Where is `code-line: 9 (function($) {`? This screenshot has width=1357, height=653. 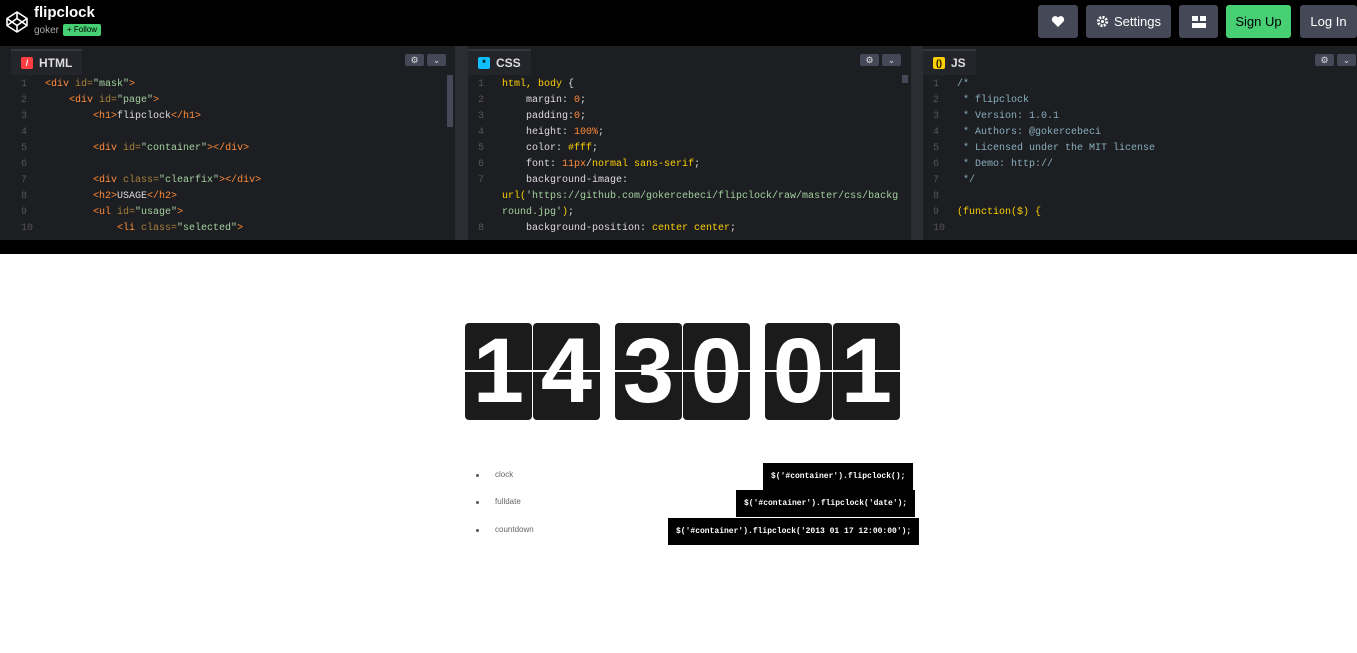
code-line: 9 (function($) { is located at coordinates (987, 212).